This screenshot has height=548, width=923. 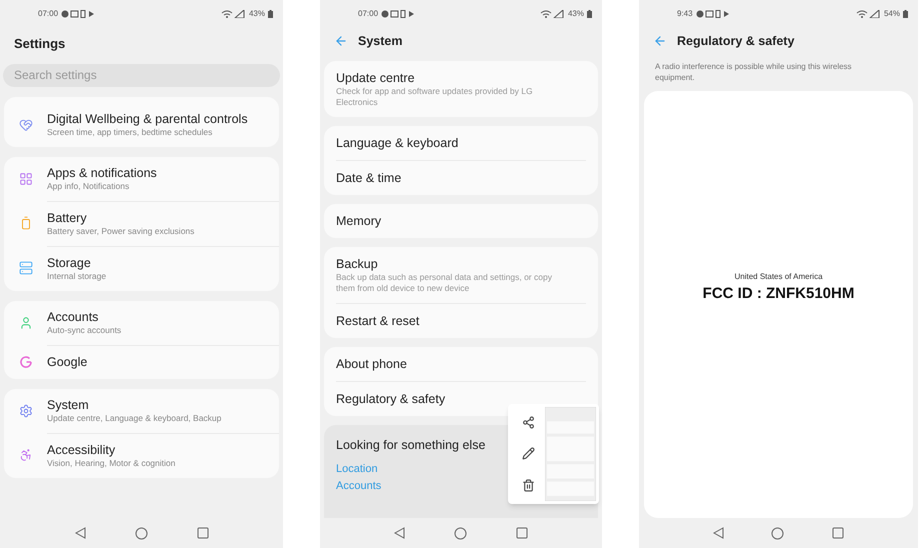 I want to click on person-icon, so click(x=25, y=323).